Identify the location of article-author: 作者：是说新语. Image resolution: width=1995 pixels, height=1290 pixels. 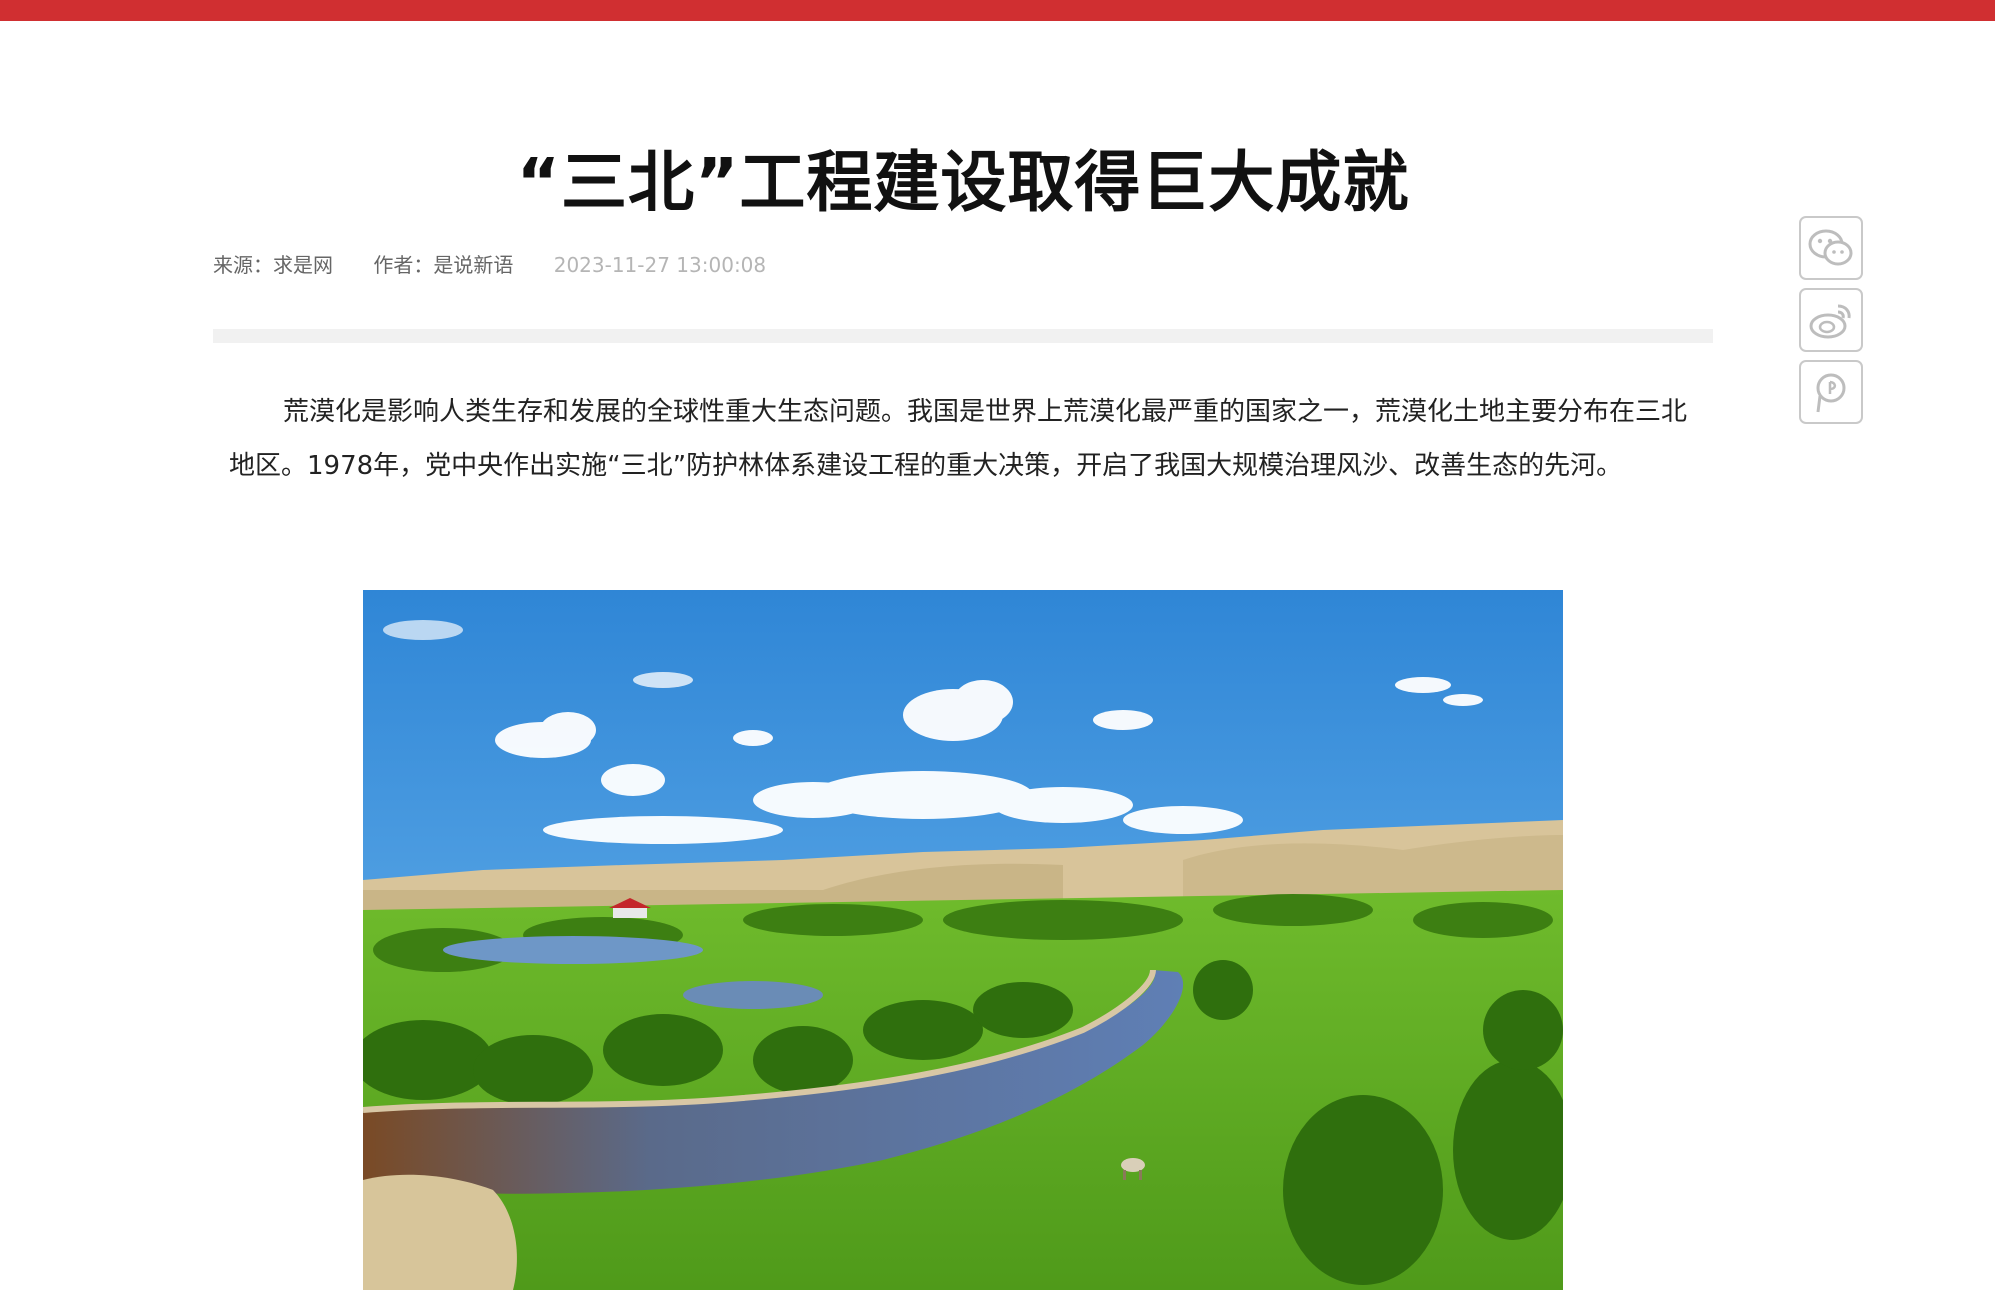
(443, 265).